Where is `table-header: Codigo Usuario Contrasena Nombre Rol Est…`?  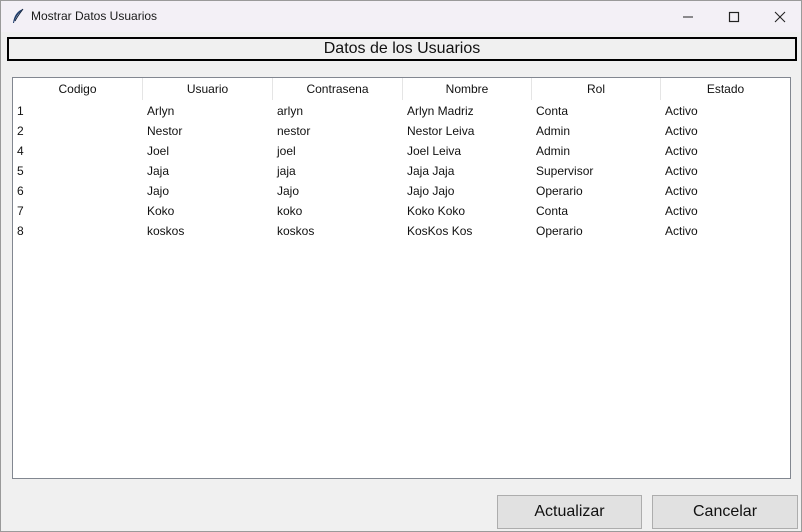 table-header: Codigo Usuario Contrasena Nombre Rol Est… is located at coordinates (401, 89).